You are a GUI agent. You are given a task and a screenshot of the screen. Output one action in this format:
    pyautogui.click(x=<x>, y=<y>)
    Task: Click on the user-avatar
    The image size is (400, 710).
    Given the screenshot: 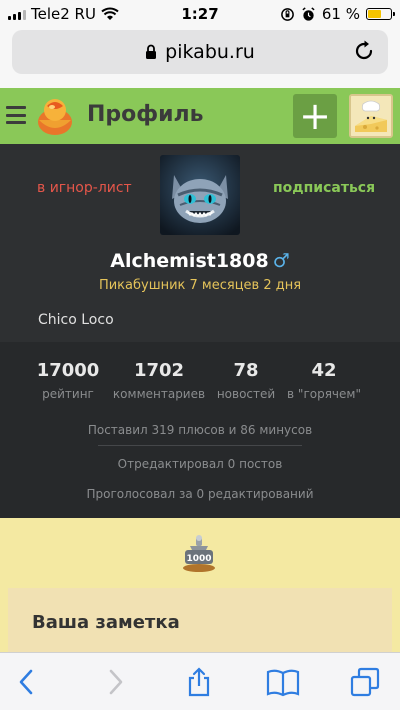 What is the action you would take?
    pyautogui.click(x=371, y=116)
    